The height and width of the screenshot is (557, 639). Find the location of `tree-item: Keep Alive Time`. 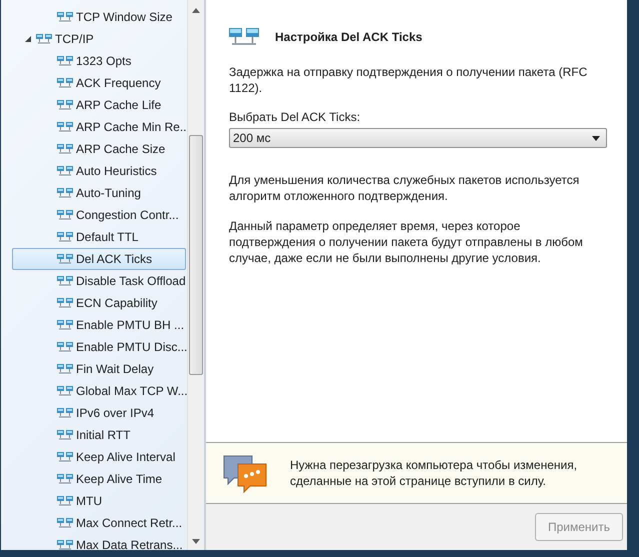

tree-item: Keep Alive Time is located at coordinates (93, 479).